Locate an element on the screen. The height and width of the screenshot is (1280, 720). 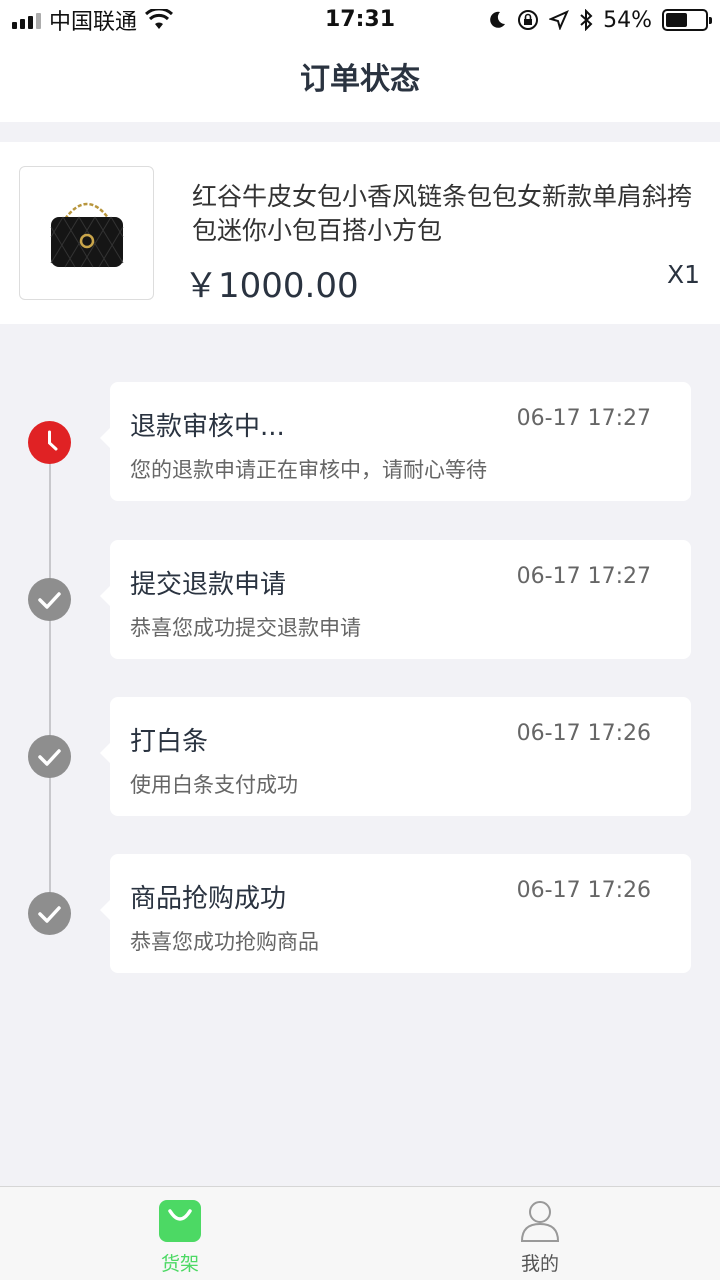
timeline-line is located at coordinates (50, 675).